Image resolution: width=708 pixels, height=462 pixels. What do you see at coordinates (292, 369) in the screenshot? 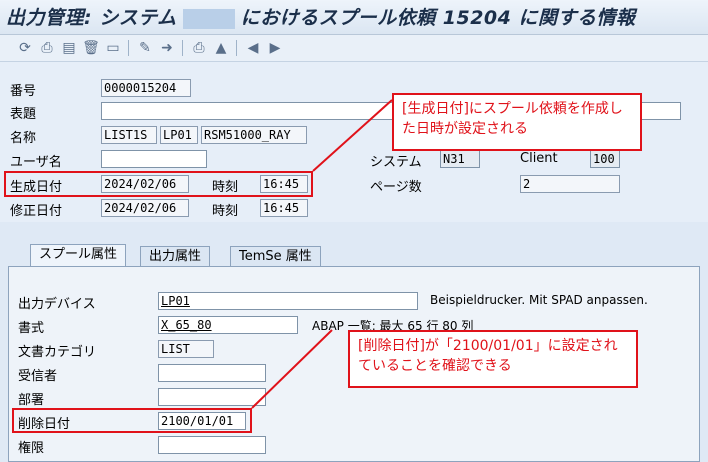
I see `callout2-connector` at bounding box center [292, 369].